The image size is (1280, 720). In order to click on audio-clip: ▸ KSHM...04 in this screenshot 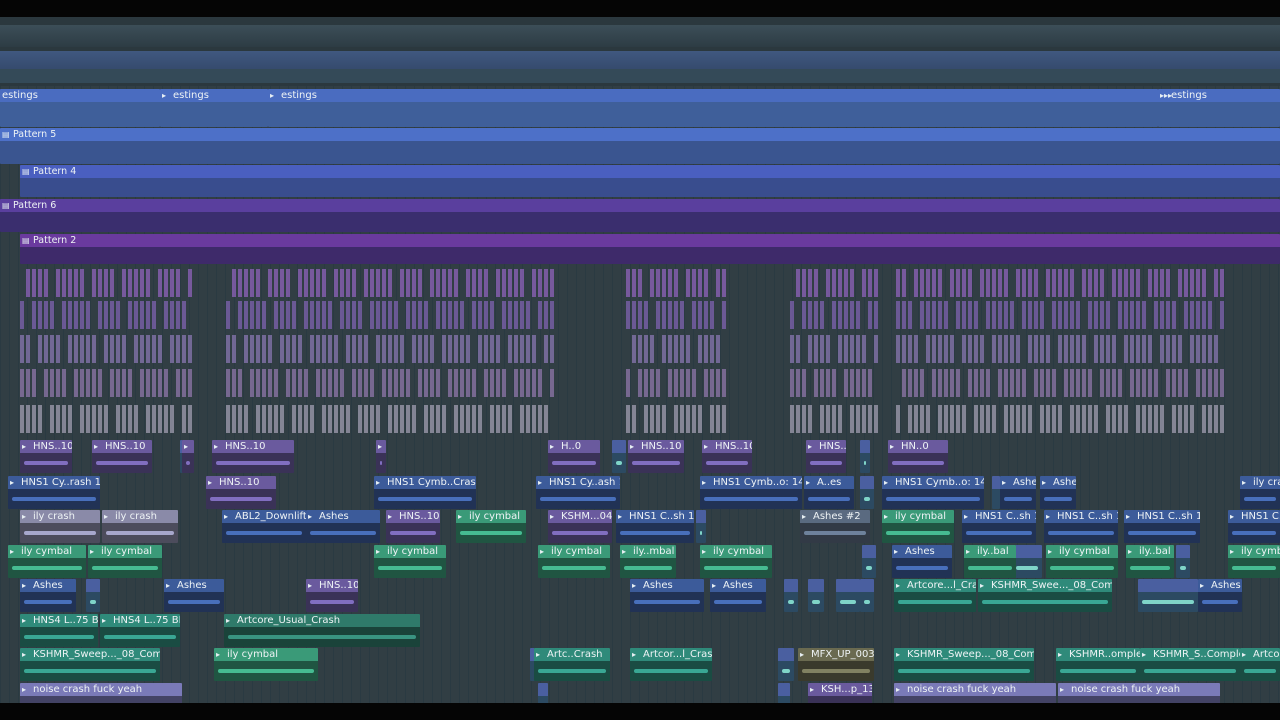, I will do `click(580, 526)`.